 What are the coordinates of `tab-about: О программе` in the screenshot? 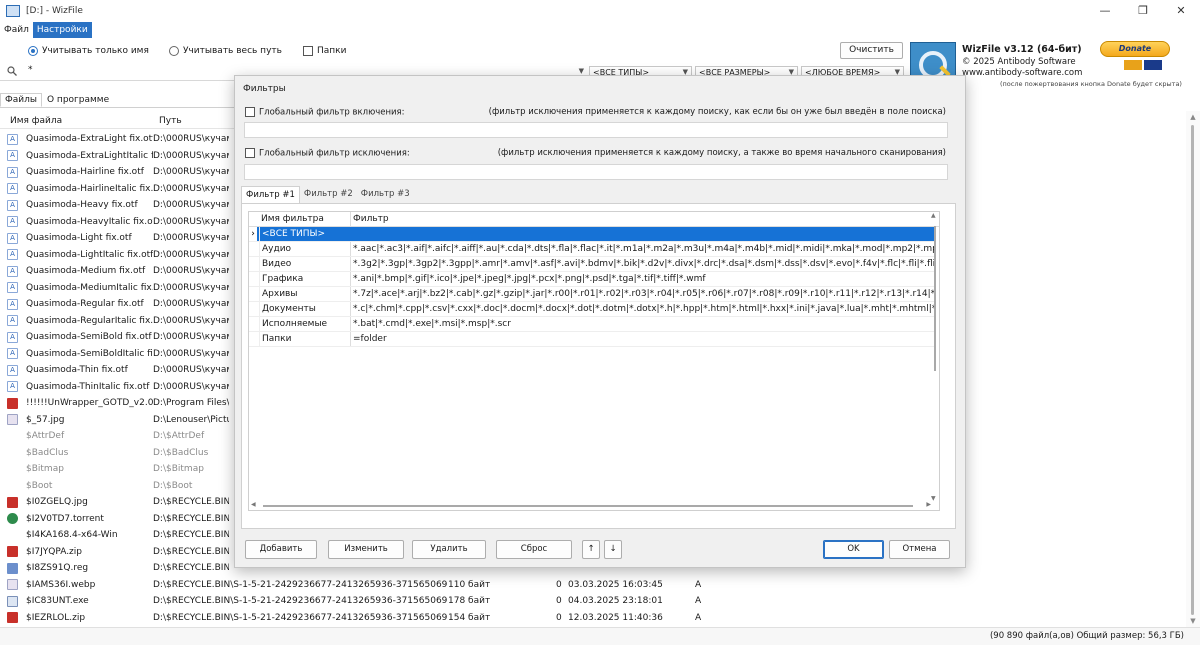 It's located at (78, 100).